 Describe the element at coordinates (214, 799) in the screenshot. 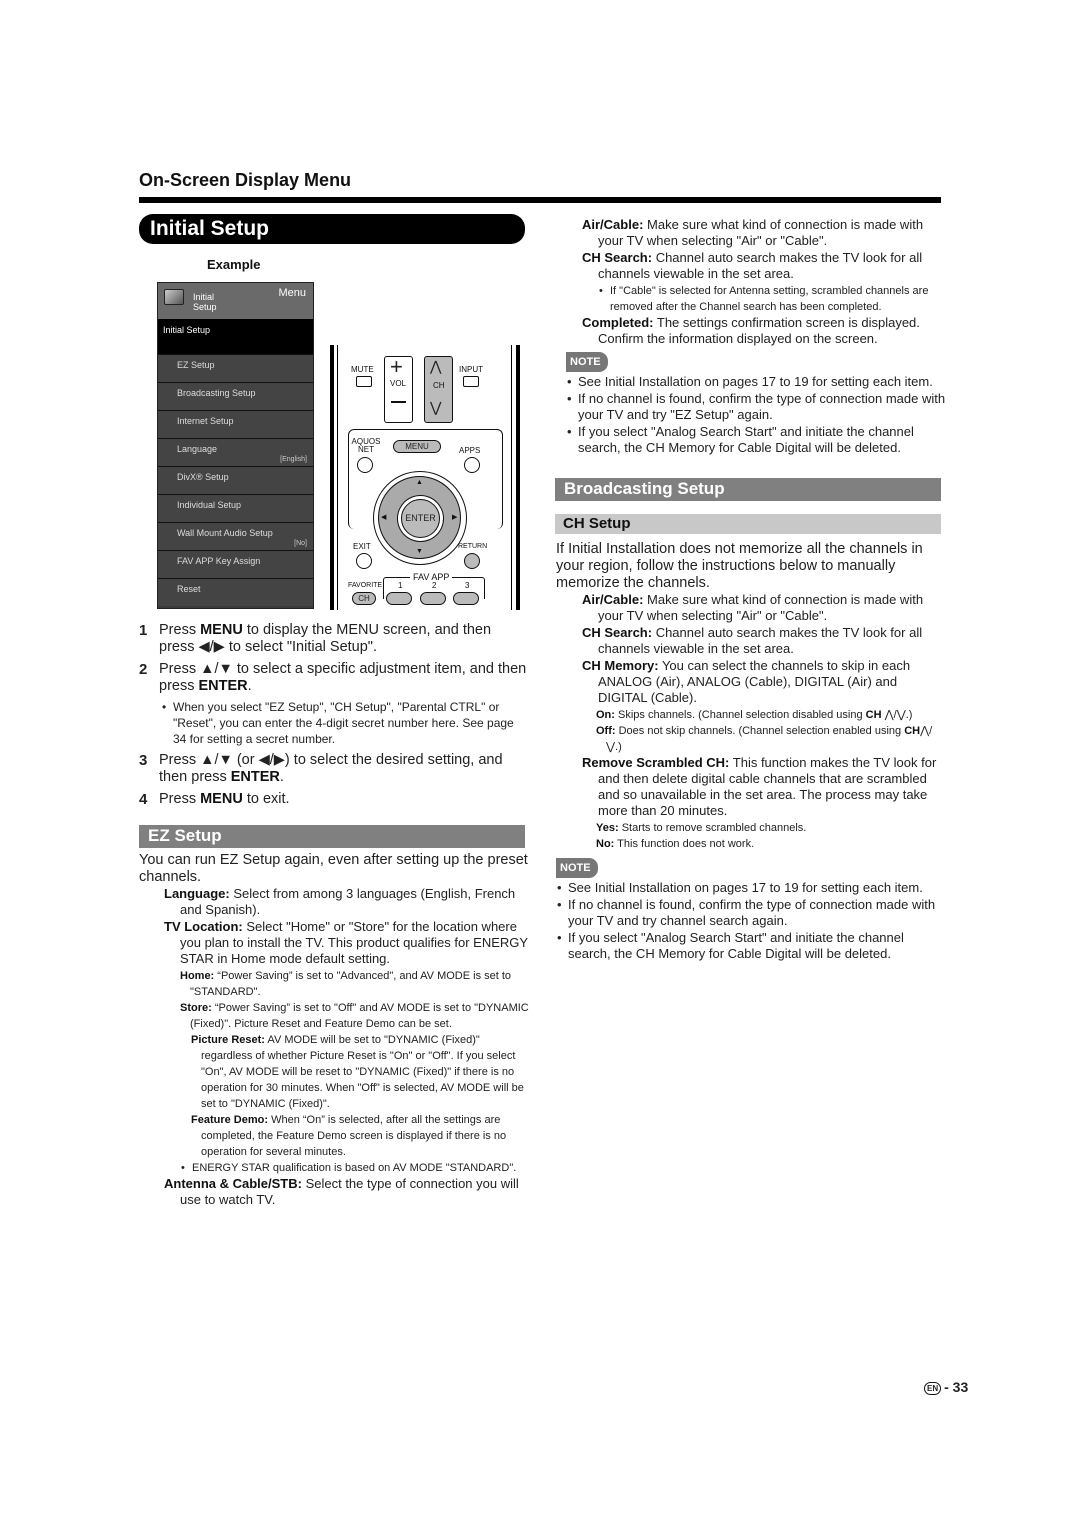

I see `step-4: 4 Press MENU to exit.` at that location.